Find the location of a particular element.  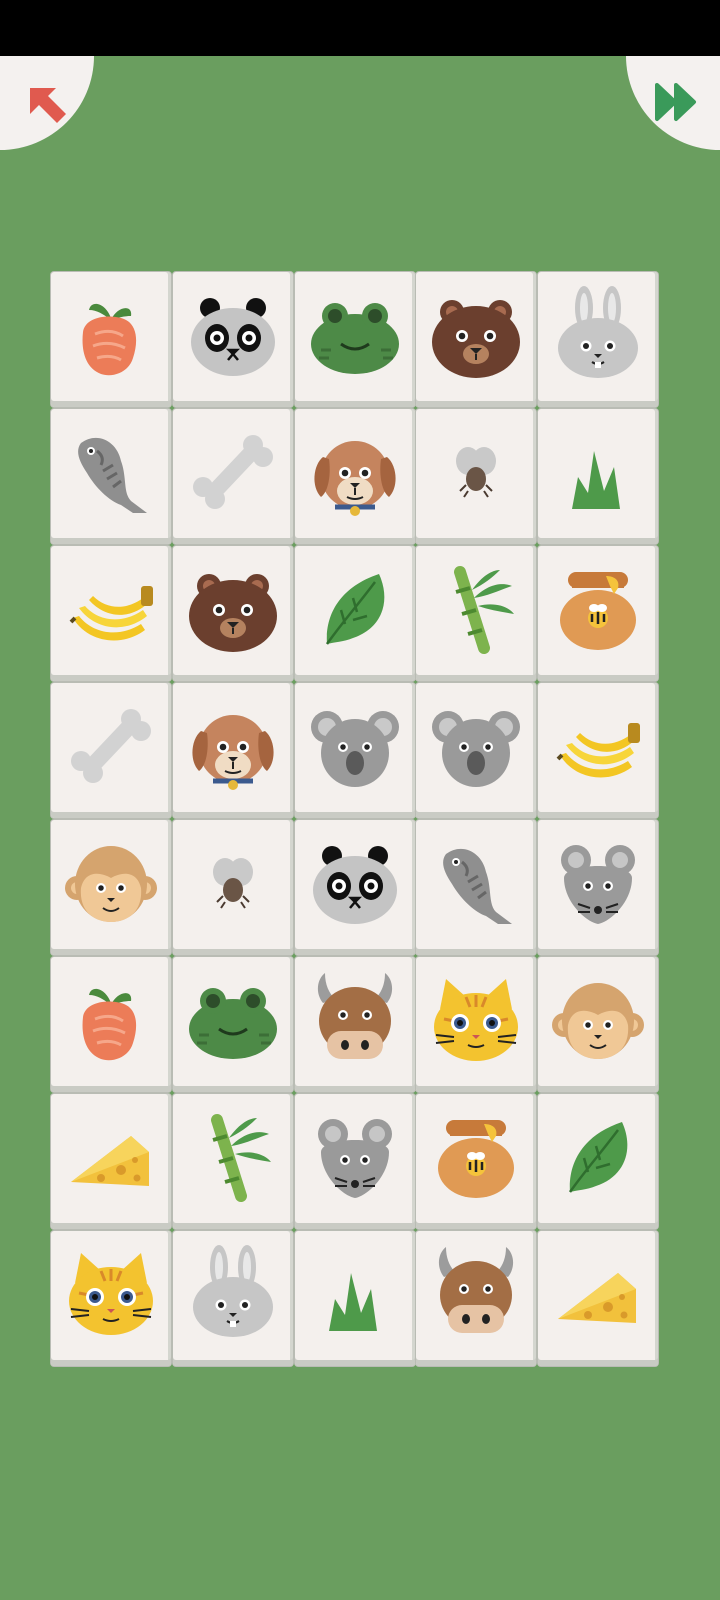

back-button is located at coordinates (47, 103).